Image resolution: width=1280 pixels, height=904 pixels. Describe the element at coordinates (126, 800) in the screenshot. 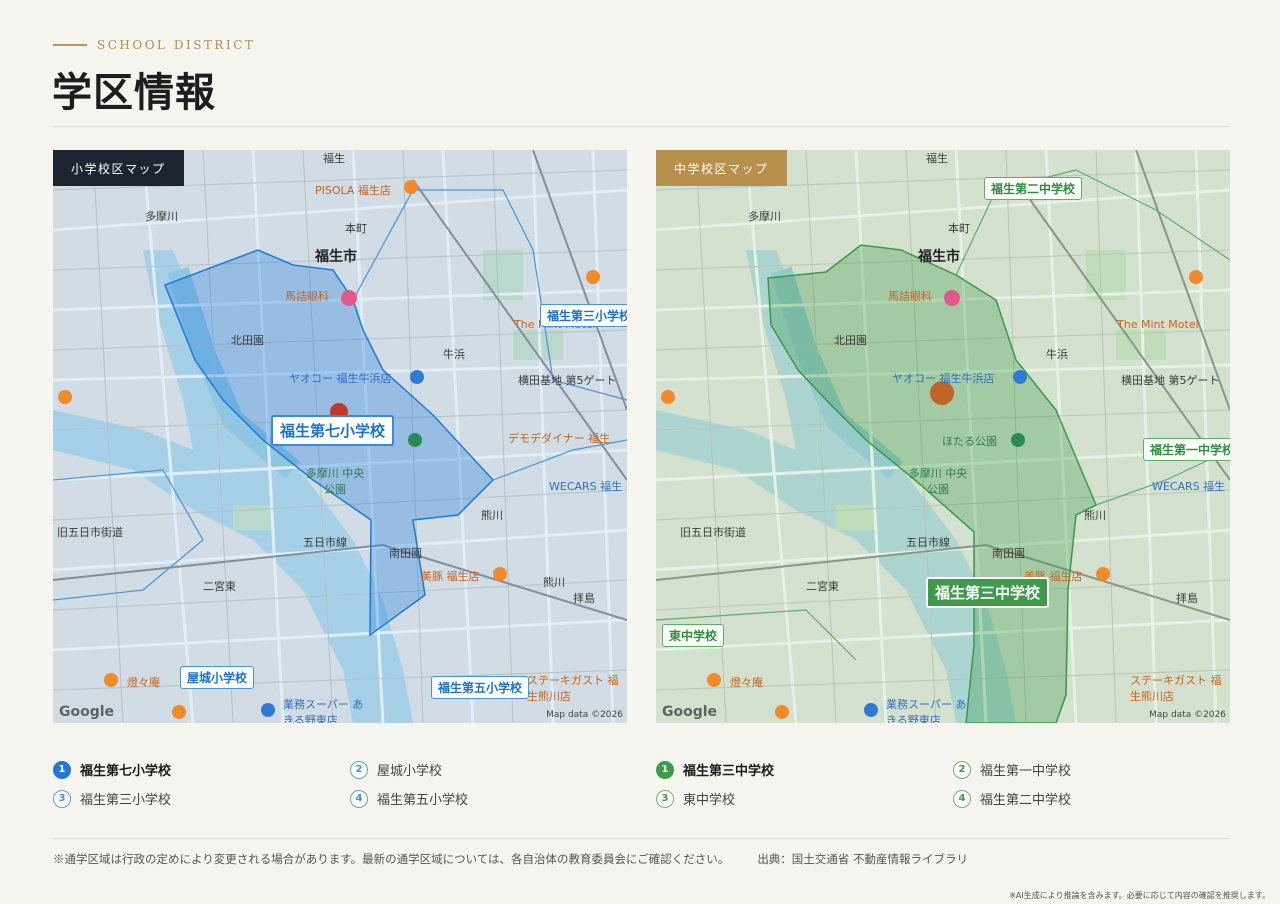

I see `legend-label: 福生第三小学校` at that location.